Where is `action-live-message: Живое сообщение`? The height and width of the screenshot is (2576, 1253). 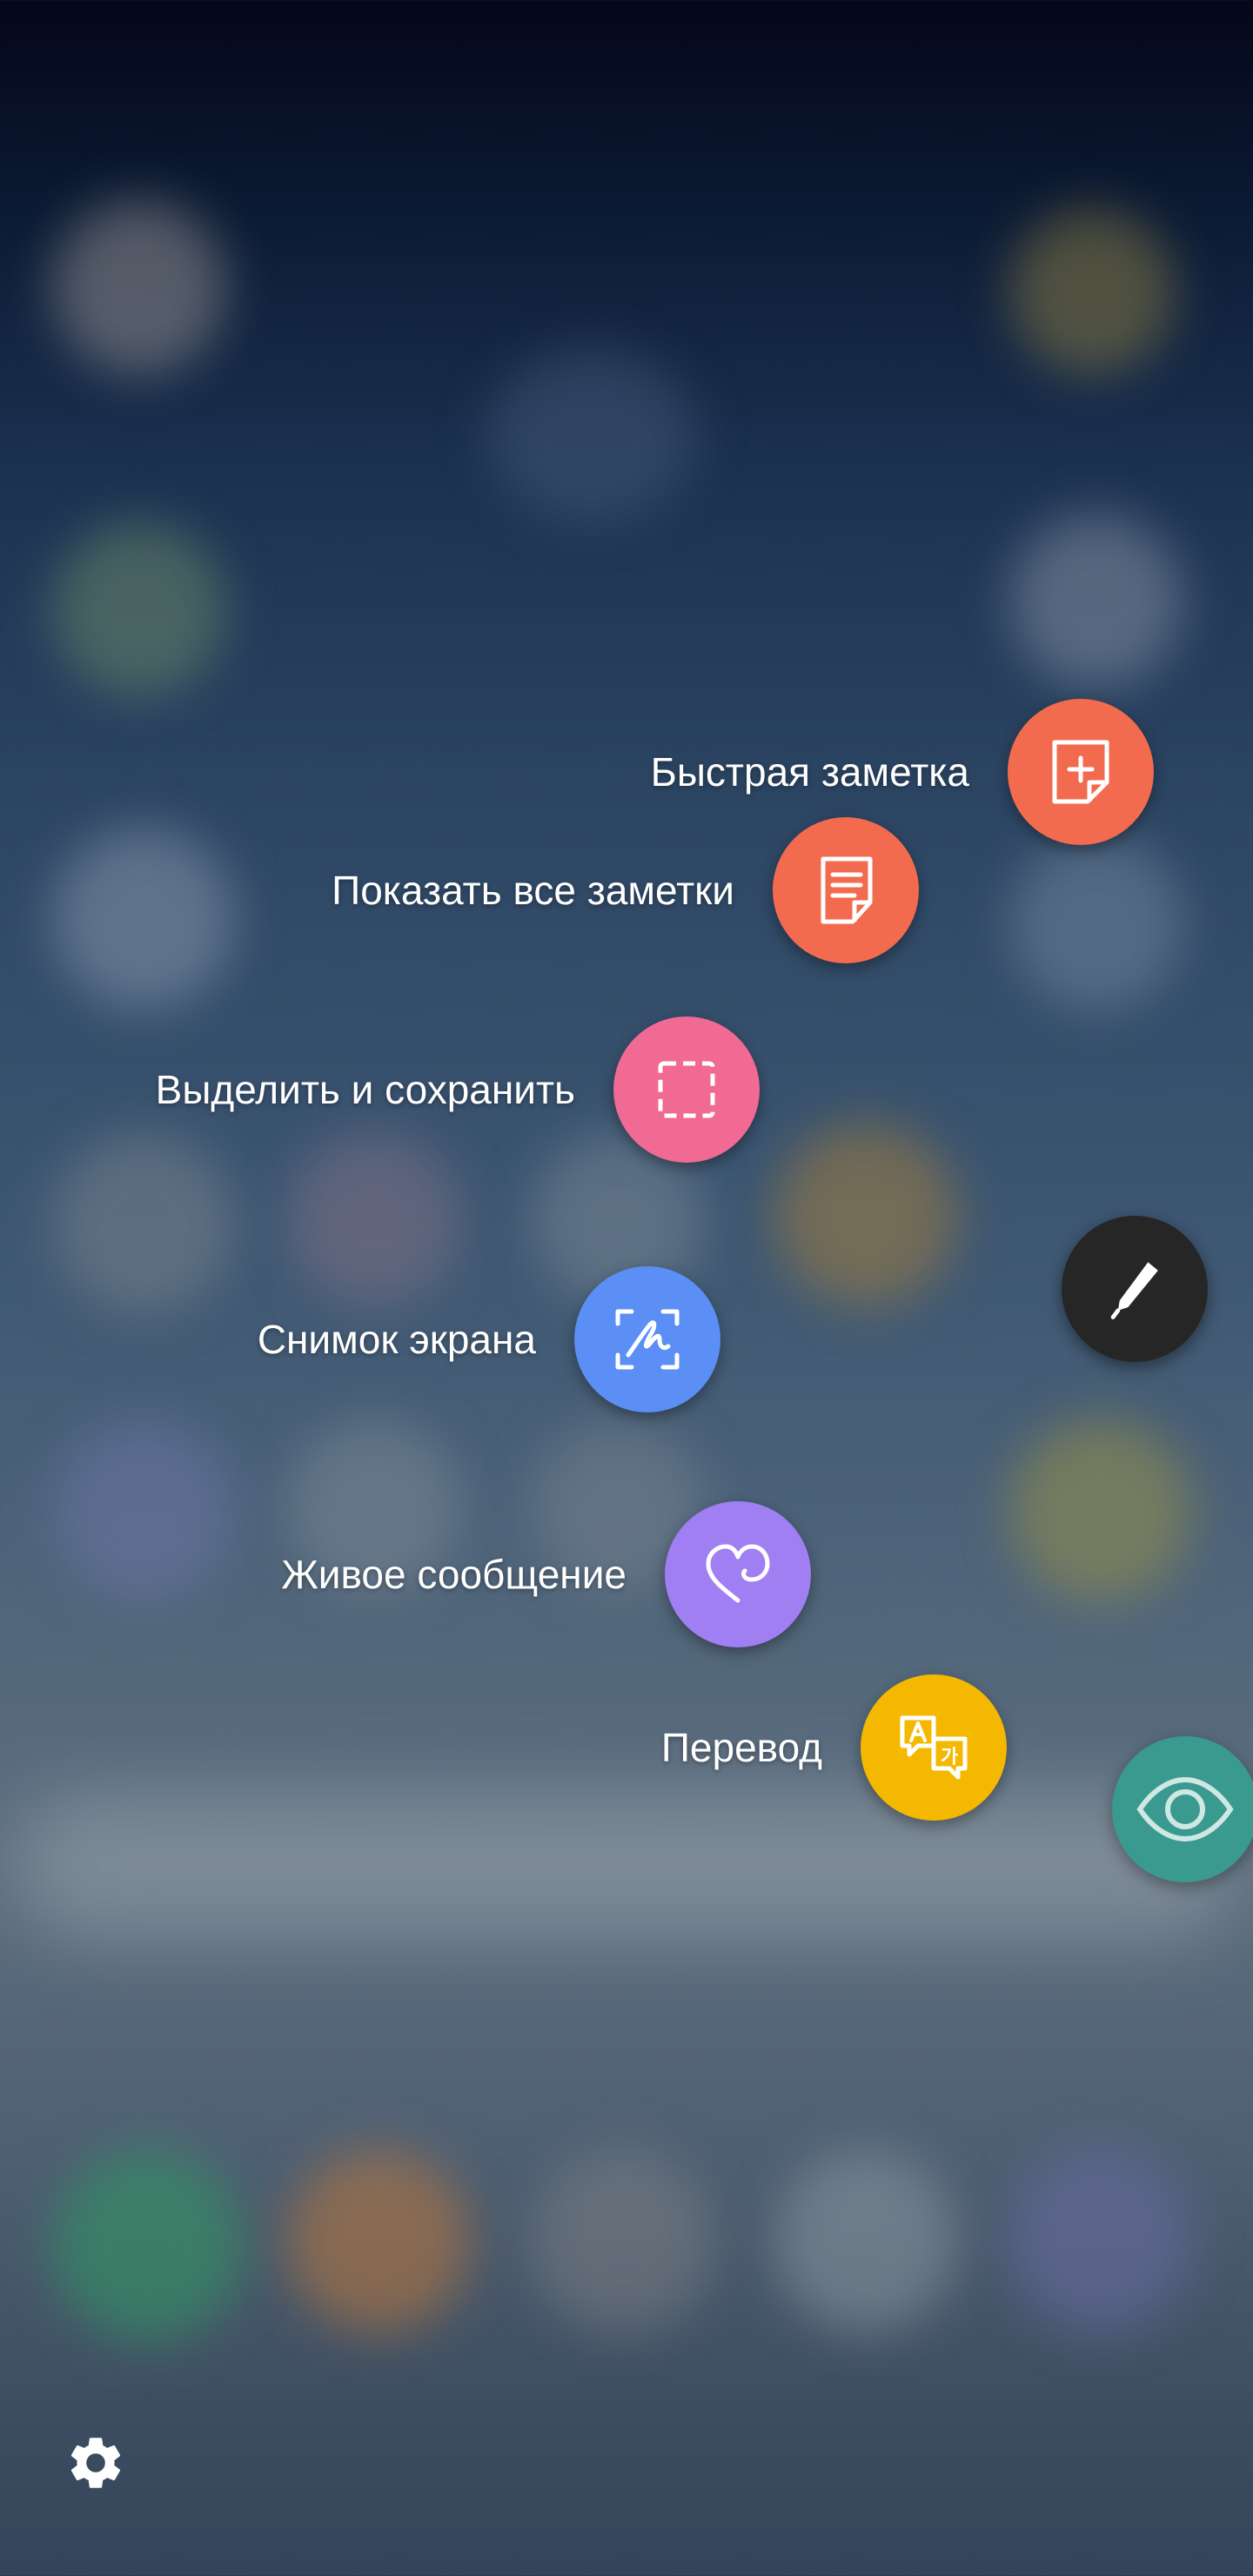 action-live-message: Живое сообщение is located at coordinates (546, 1574).